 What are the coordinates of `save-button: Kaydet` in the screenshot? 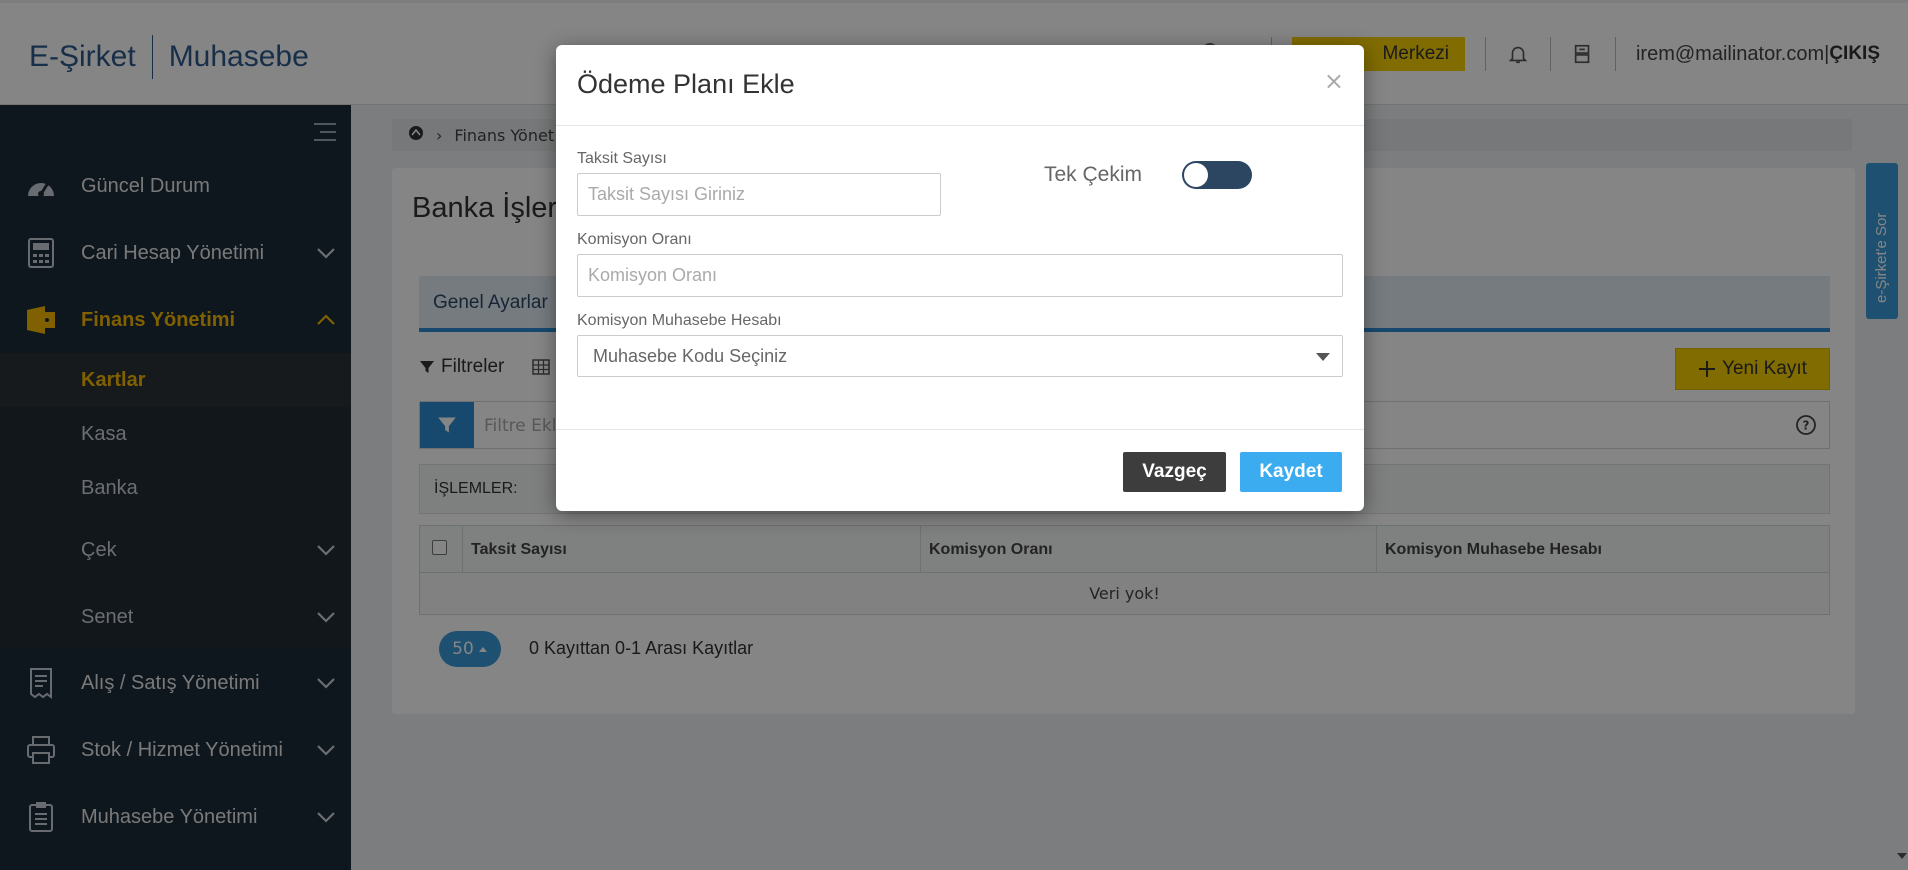 It's located at (1291, 472).